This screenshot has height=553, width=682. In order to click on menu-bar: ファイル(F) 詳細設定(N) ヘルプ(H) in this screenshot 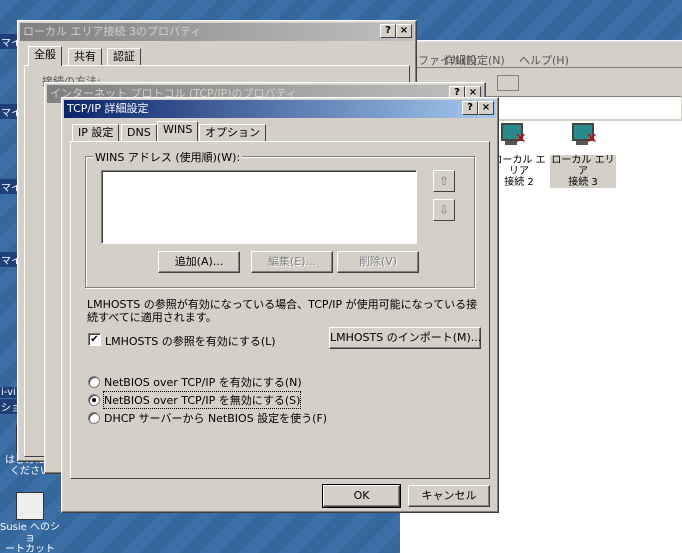, I will do `click(541, 58)`.